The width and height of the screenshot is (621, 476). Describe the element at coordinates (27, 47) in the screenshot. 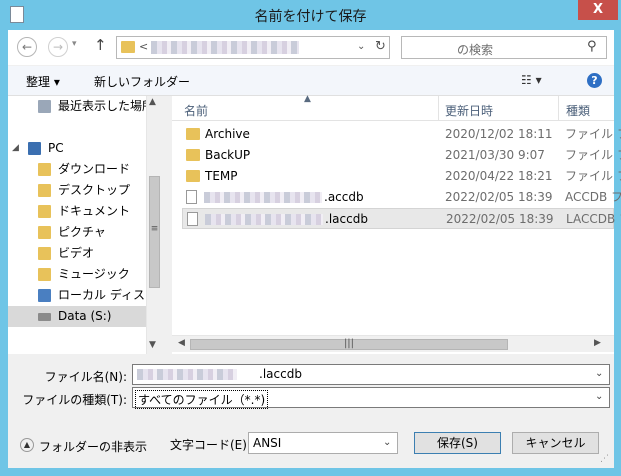

I see `back-button: ←` at that location.